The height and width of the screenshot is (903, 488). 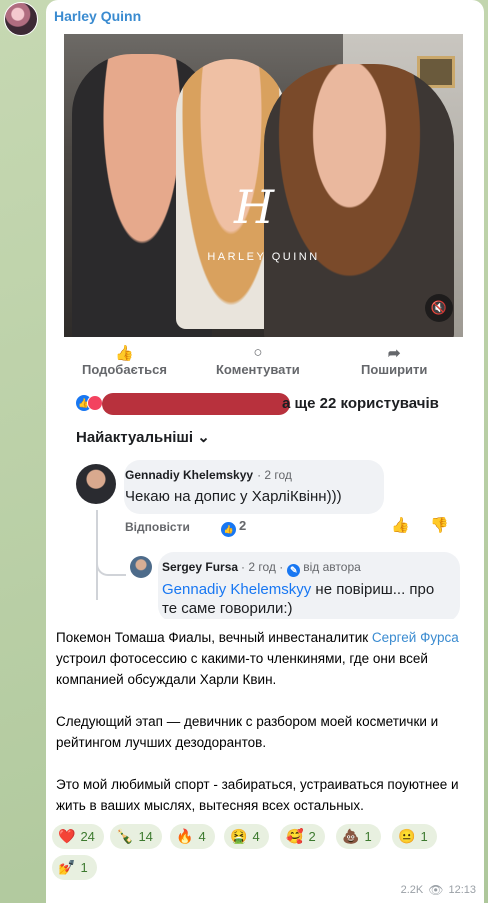 What do you see at coordinates (258, 369) in the screenshot?
I see `comment-label: Коментувати` at bounding box center [258, 369].